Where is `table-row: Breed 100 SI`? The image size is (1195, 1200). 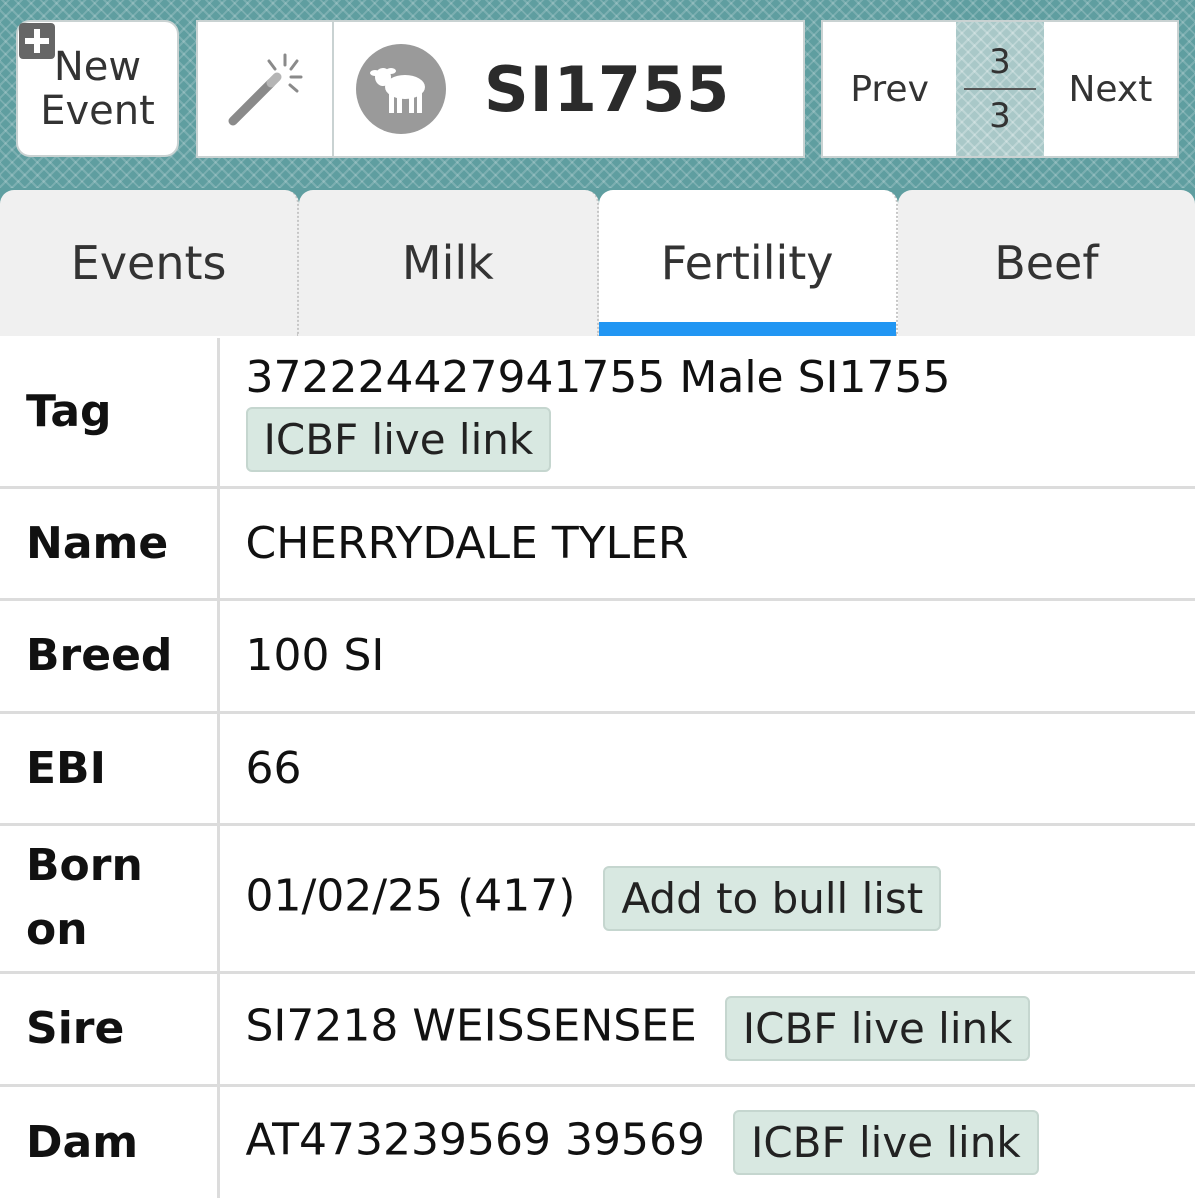 table-row: Breed 100 SI is located at coordinates (597, 654).